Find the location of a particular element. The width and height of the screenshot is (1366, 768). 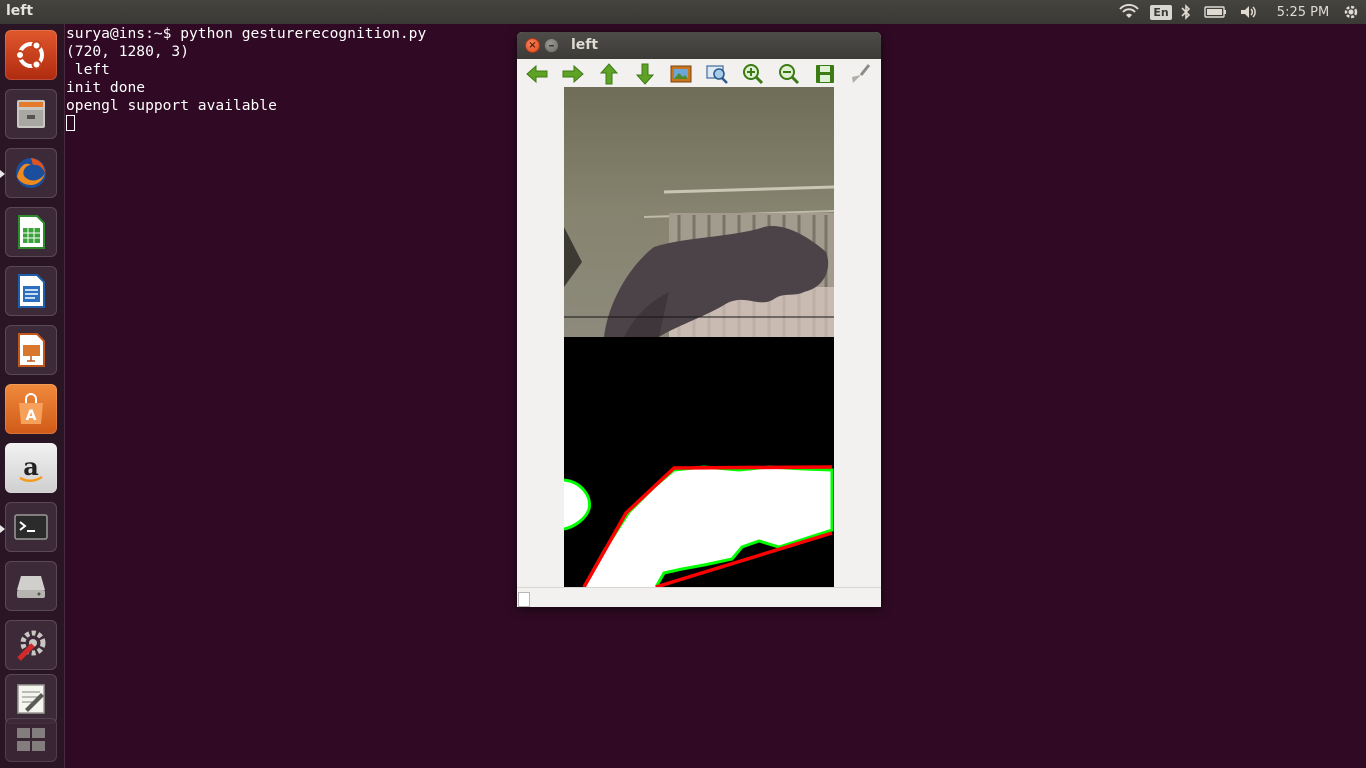

svg-text: A is located at coordinates (31, 416).